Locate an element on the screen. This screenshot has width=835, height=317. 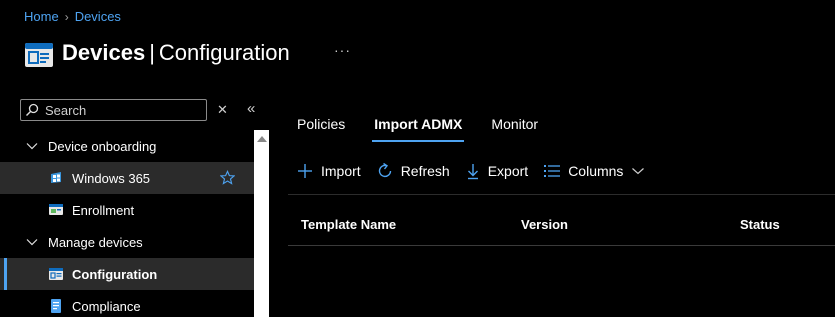
search-box is located at coordinates (113, 110).